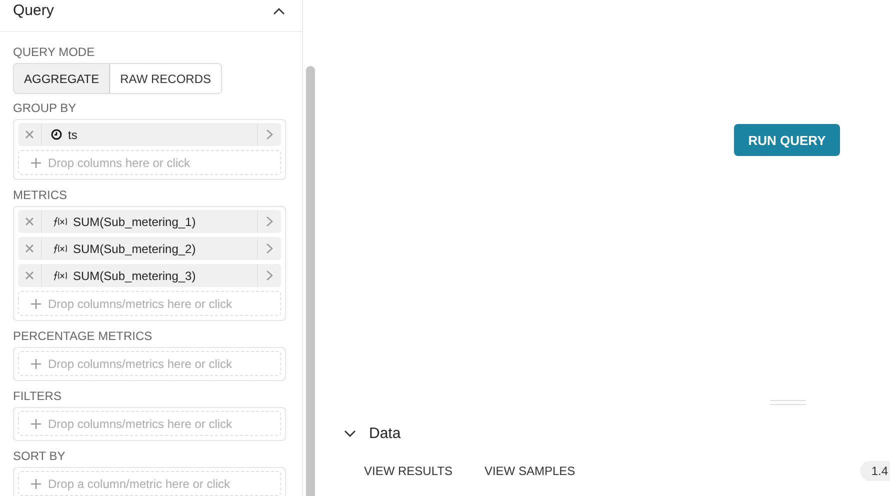  I want to click on chip-label: ts, so click(73, 135).